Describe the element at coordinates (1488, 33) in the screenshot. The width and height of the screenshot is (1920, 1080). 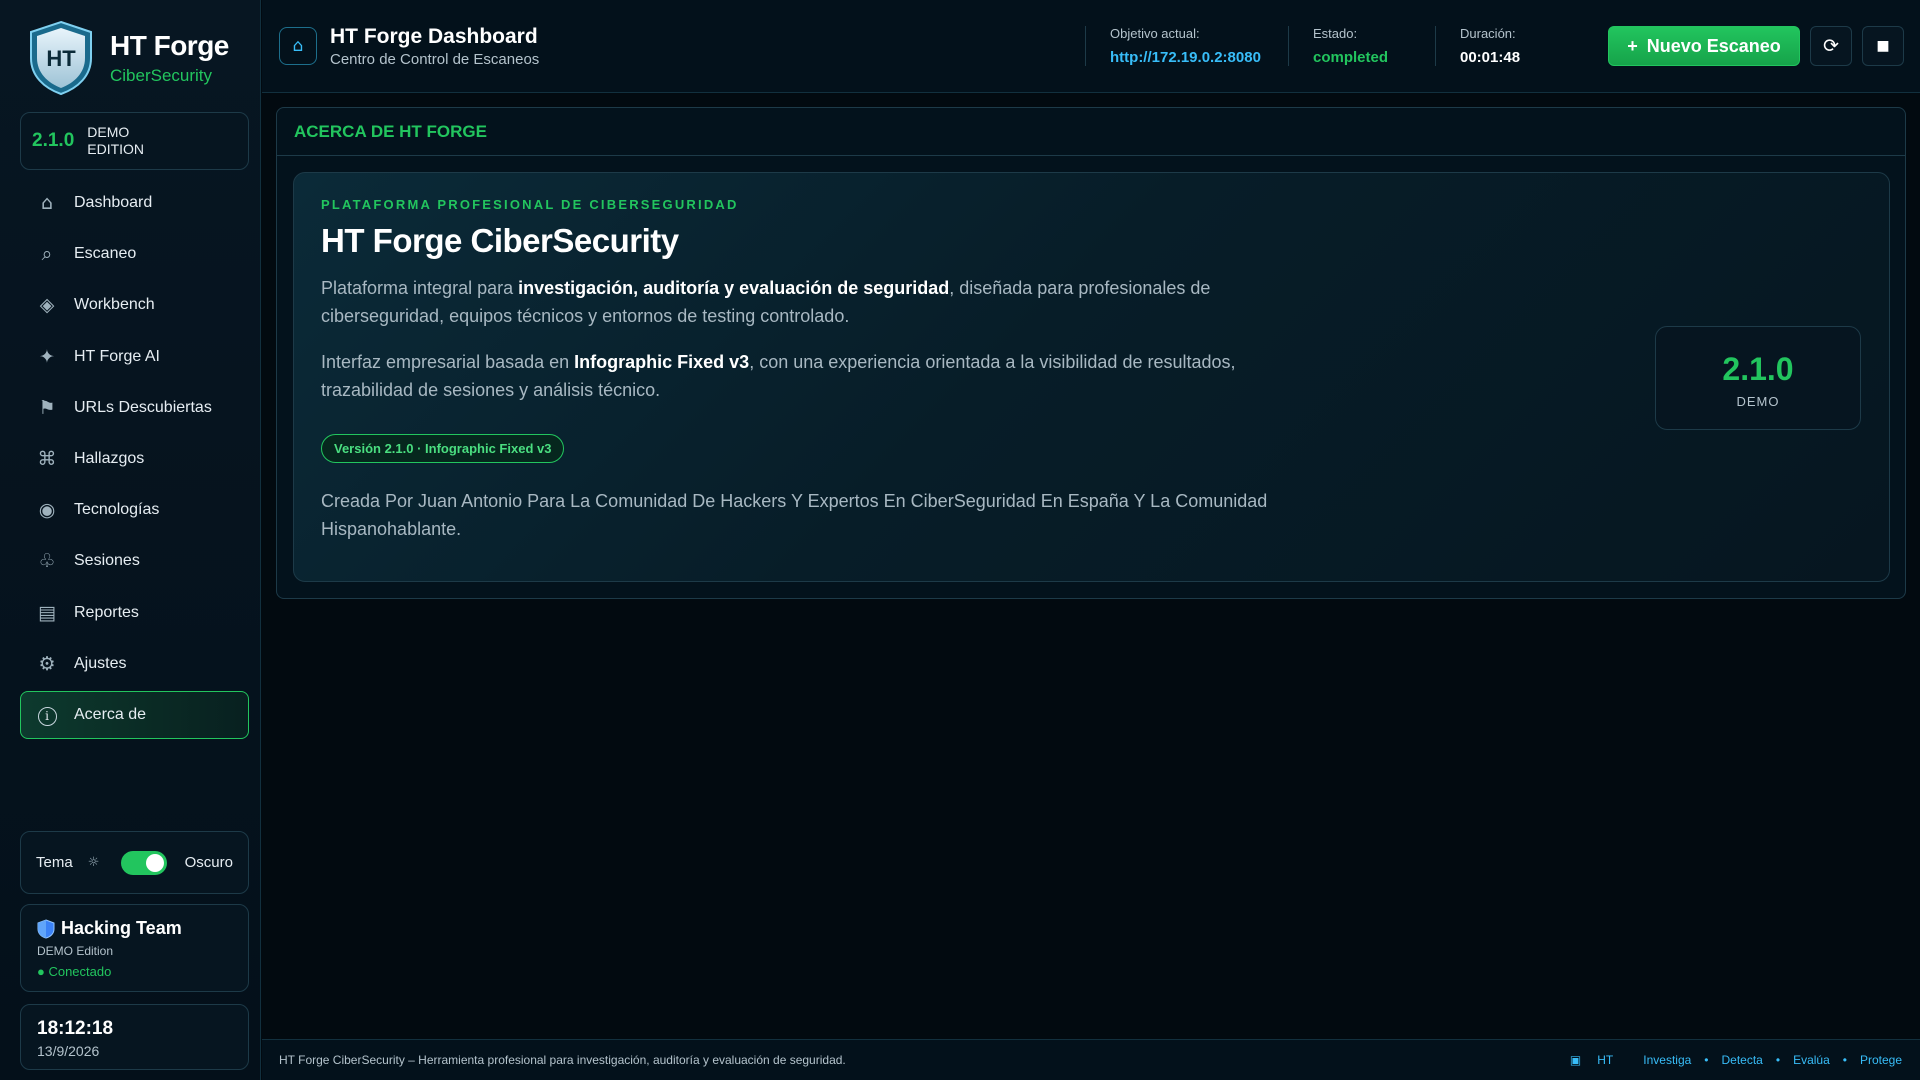
I see `duration-label: Duración:` at that location.